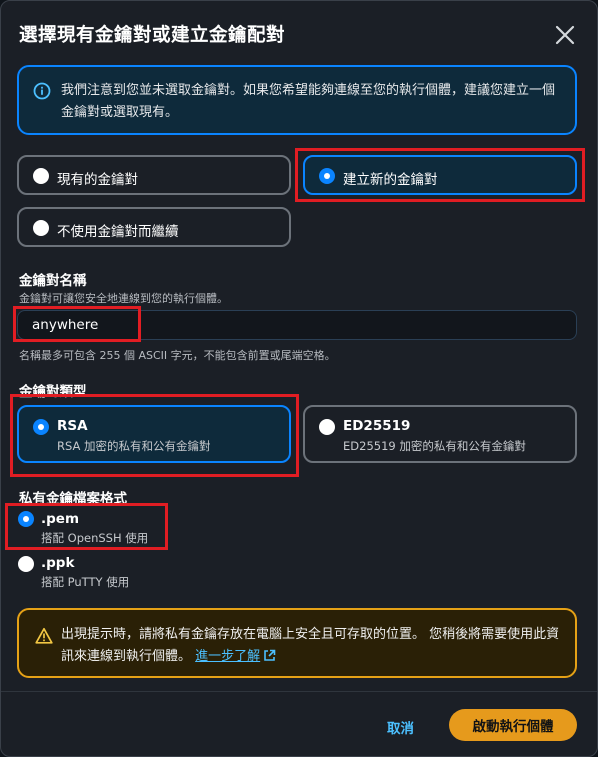 This screenshot has height=757, width=598. What do you see at coordinates (565, 35) in the screenshot?
I see `close-icon` at bounding box center [565, 35].